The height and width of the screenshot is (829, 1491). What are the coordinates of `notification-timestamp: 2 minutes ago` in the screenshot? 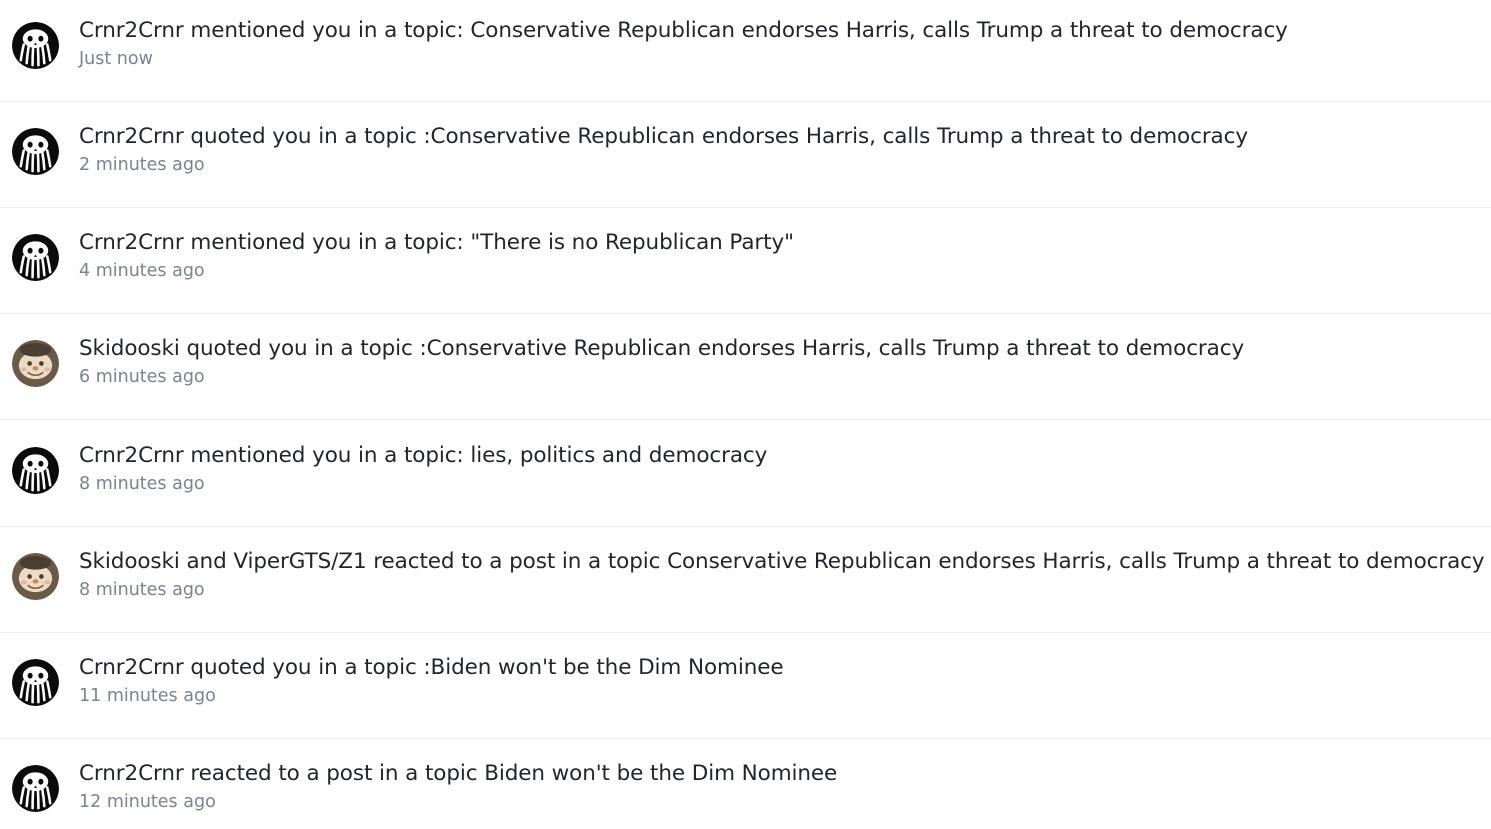 It's located at (142, 165).